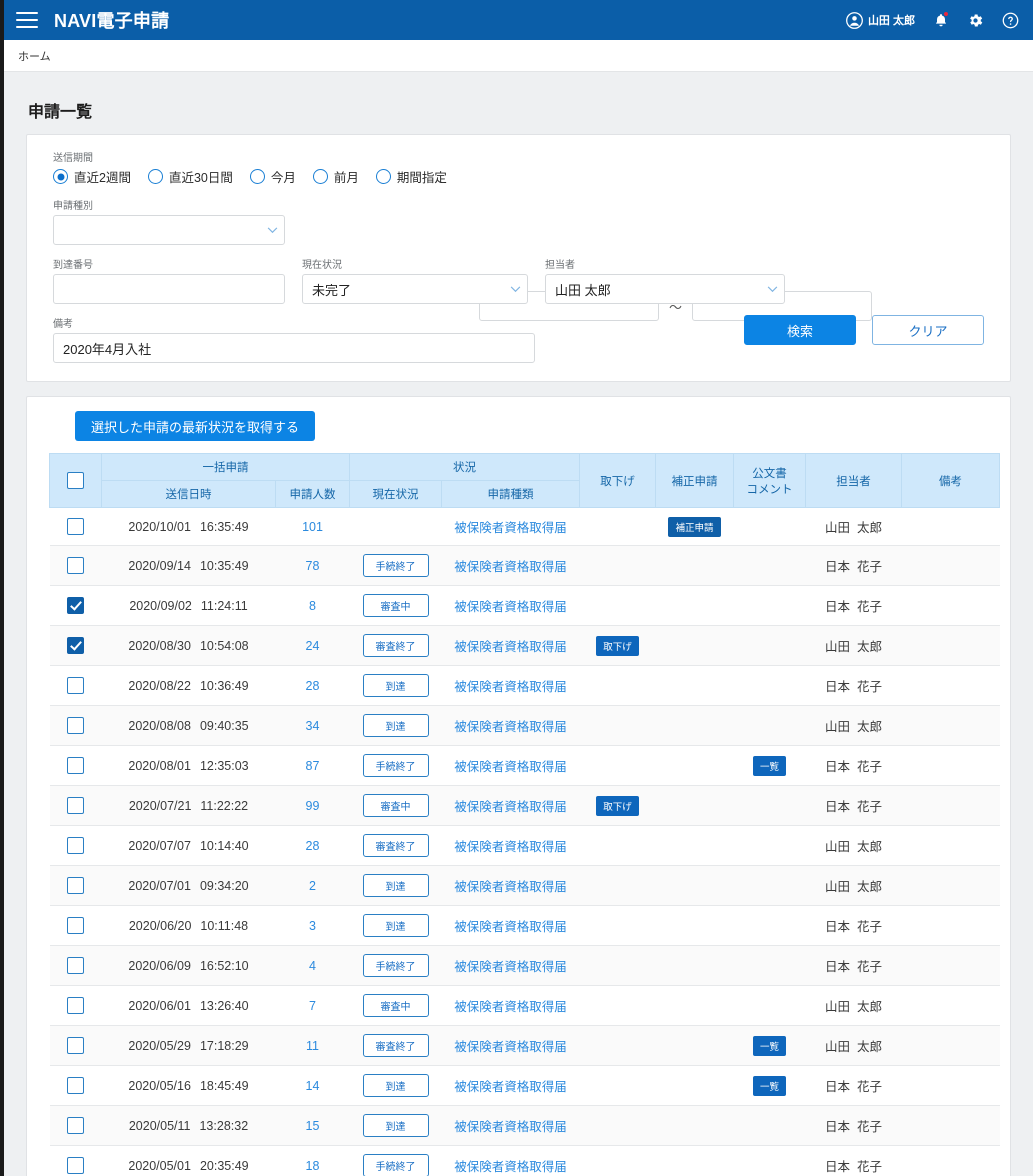 This screenshot has height=1176, width=1033. What do you see at coordinates (975, 20) in the screenshot?
I see `gear-icon` at bounding box center [975, 20].